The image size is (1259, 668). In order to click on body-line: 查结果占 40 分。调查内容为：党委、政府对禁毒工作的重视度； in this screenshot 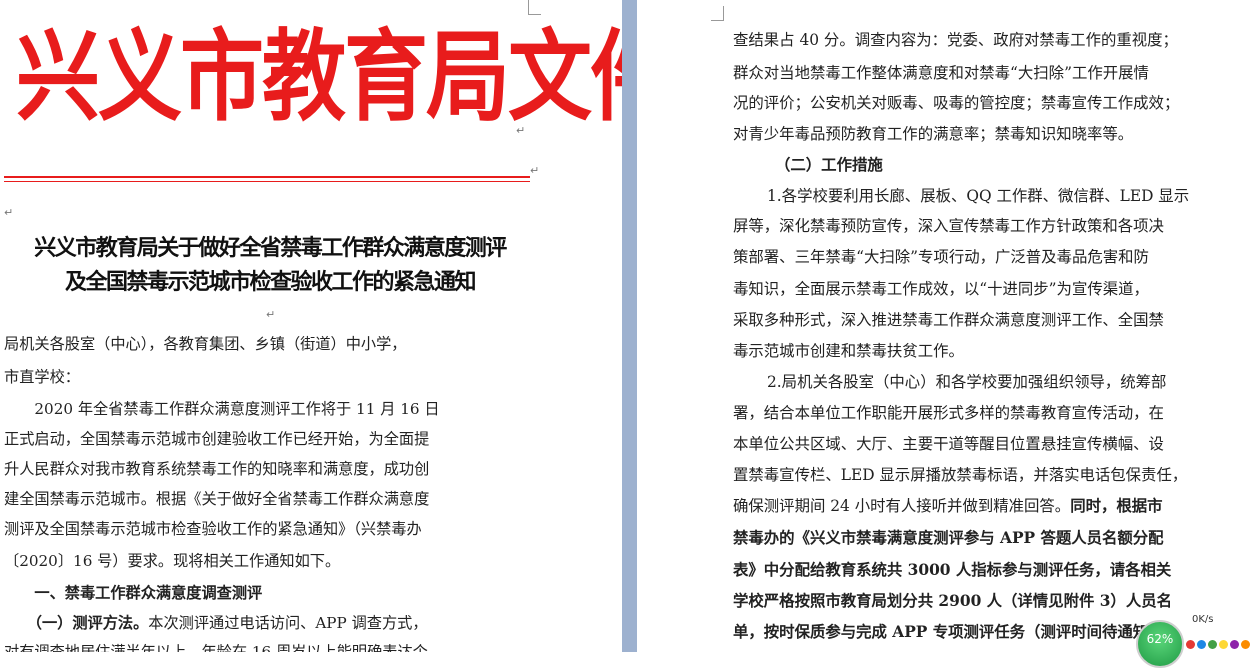, I will do `click(955, 40)`.